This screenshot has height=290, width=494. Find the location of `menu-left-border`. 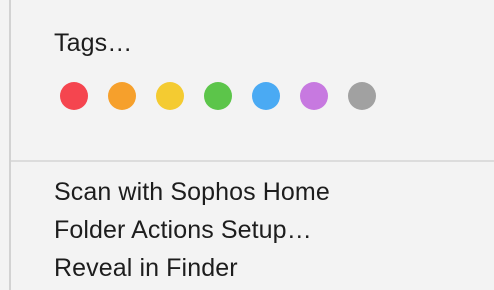

menu-left-border is located at coordinates (10, 145).